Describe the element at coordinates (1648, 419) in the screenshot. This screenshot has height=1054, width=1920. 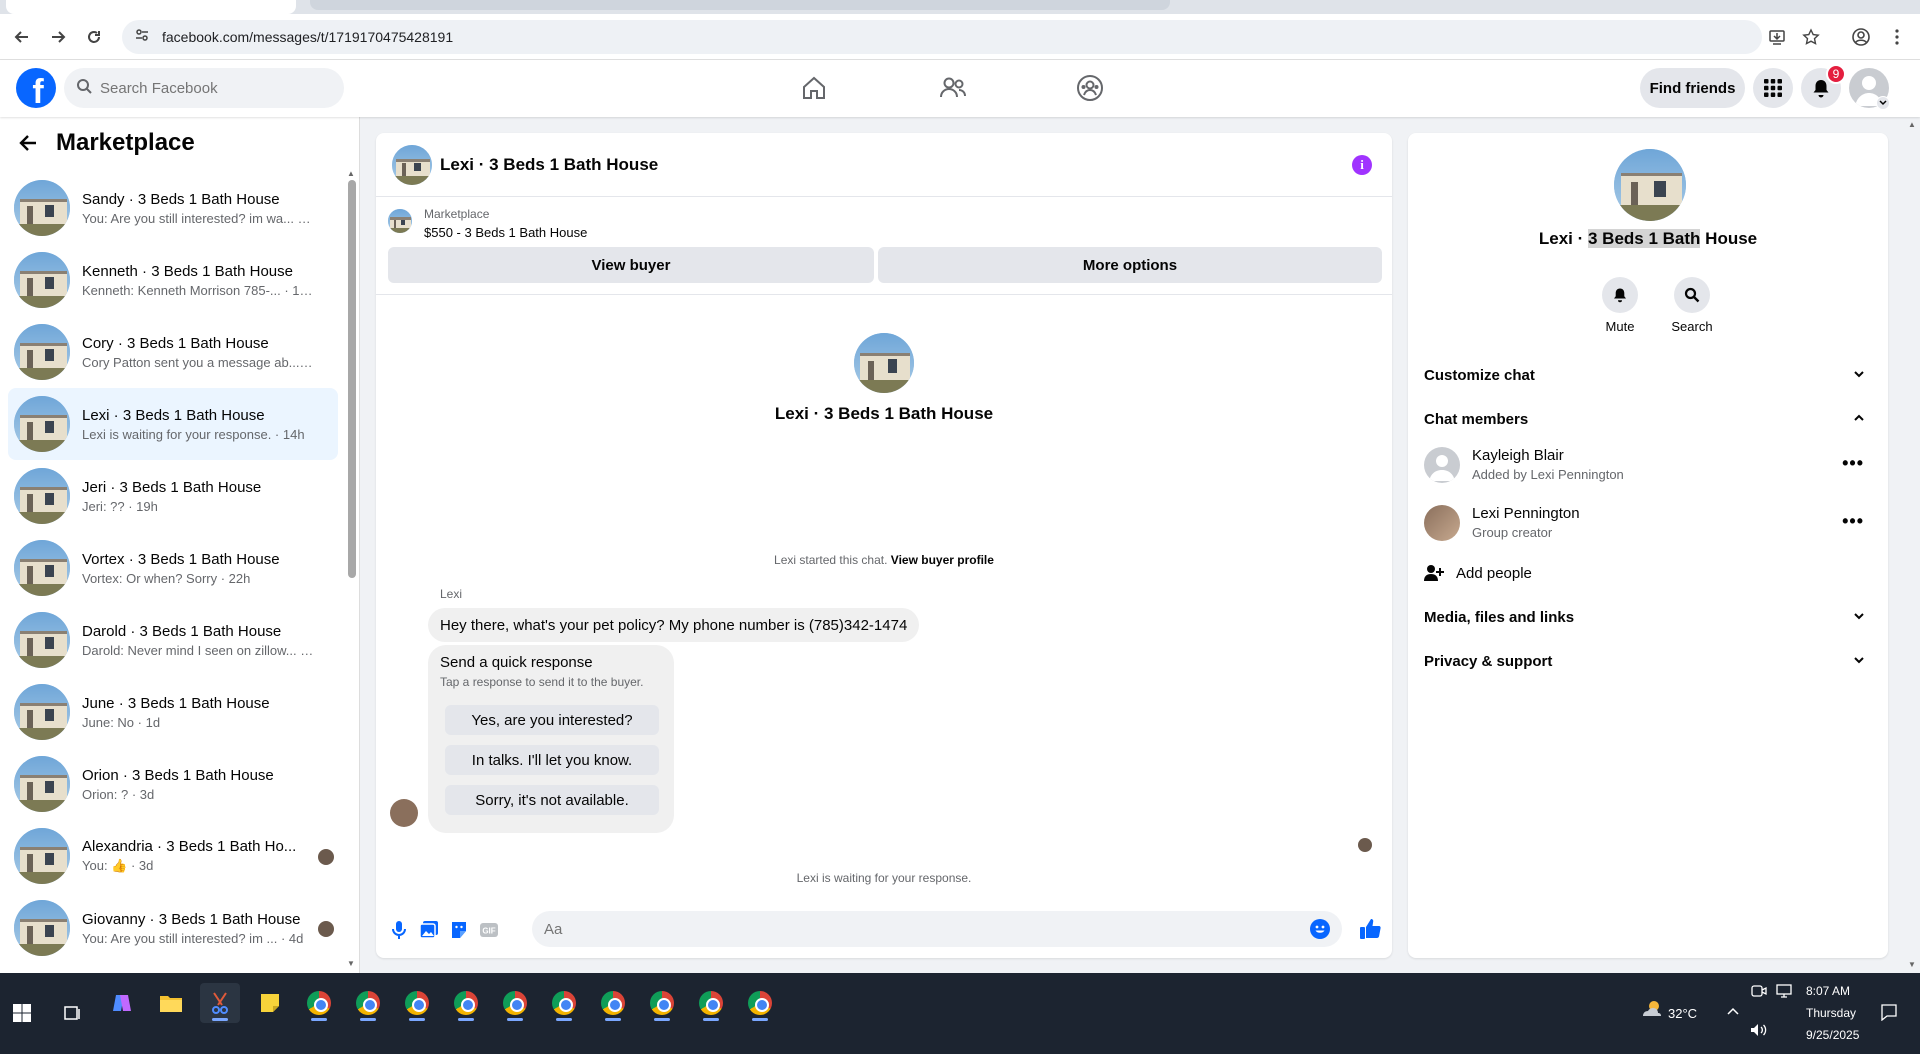
I see `chat-members-section: Chat members` at that location.